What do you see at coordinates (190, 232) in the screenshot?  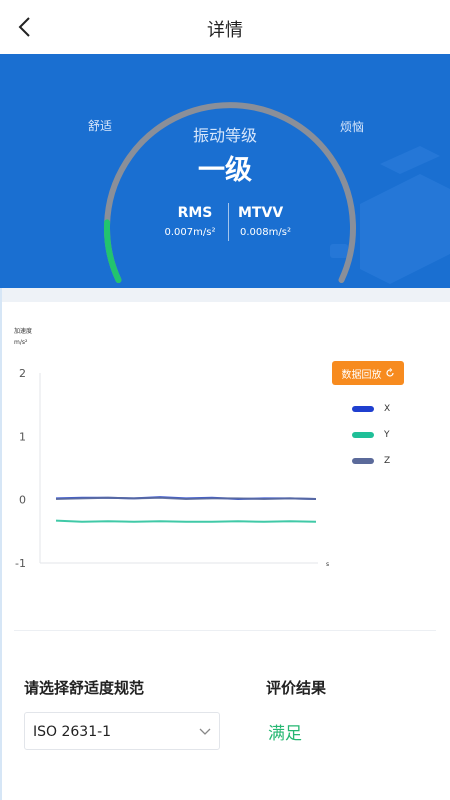 I see `rms-value: 0.007m/s²` at bounding box center [190, 232].